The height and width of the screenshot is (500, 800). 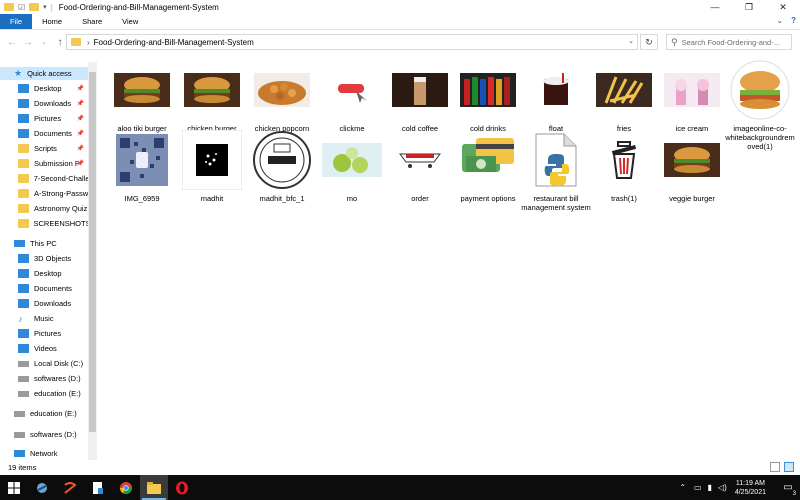 I want to click on file-item: madhit, so click(x=212, y=166).